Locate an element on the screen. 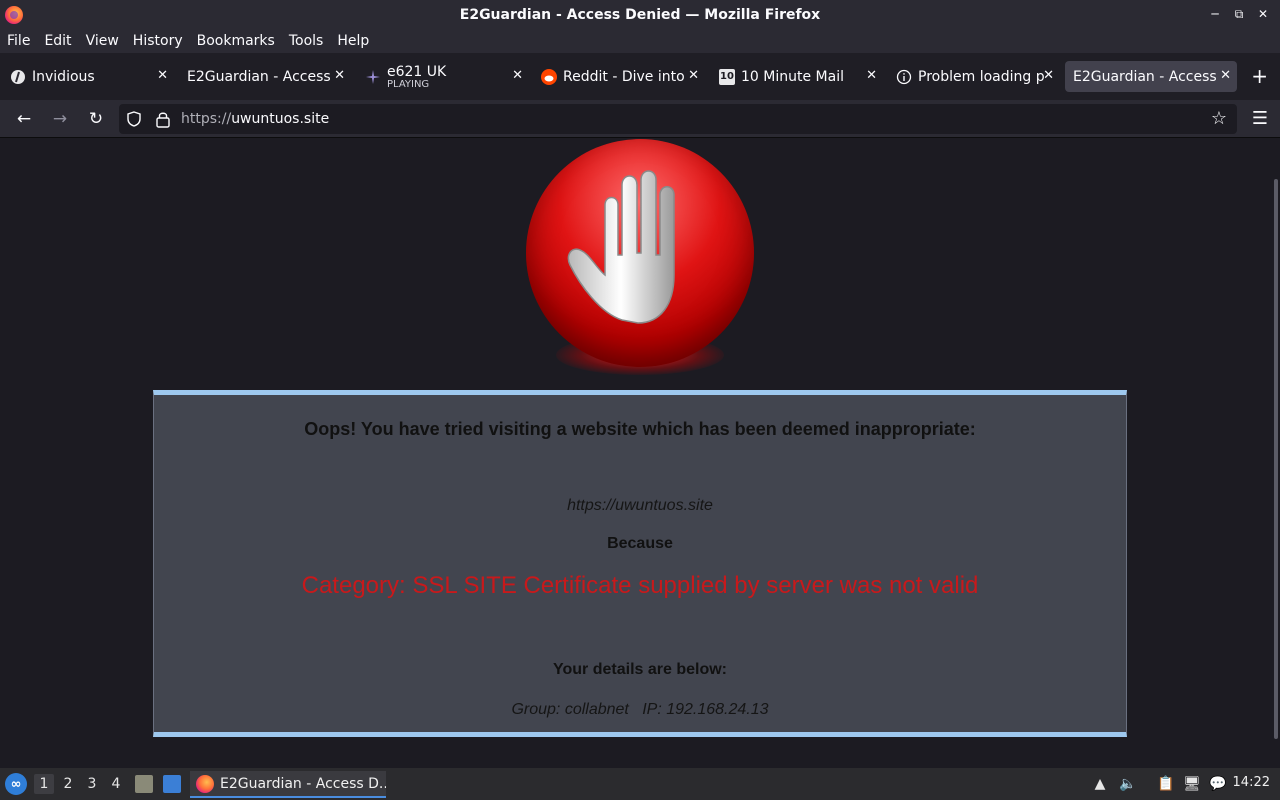  menu-view: View is located at coordinates (102, 41).